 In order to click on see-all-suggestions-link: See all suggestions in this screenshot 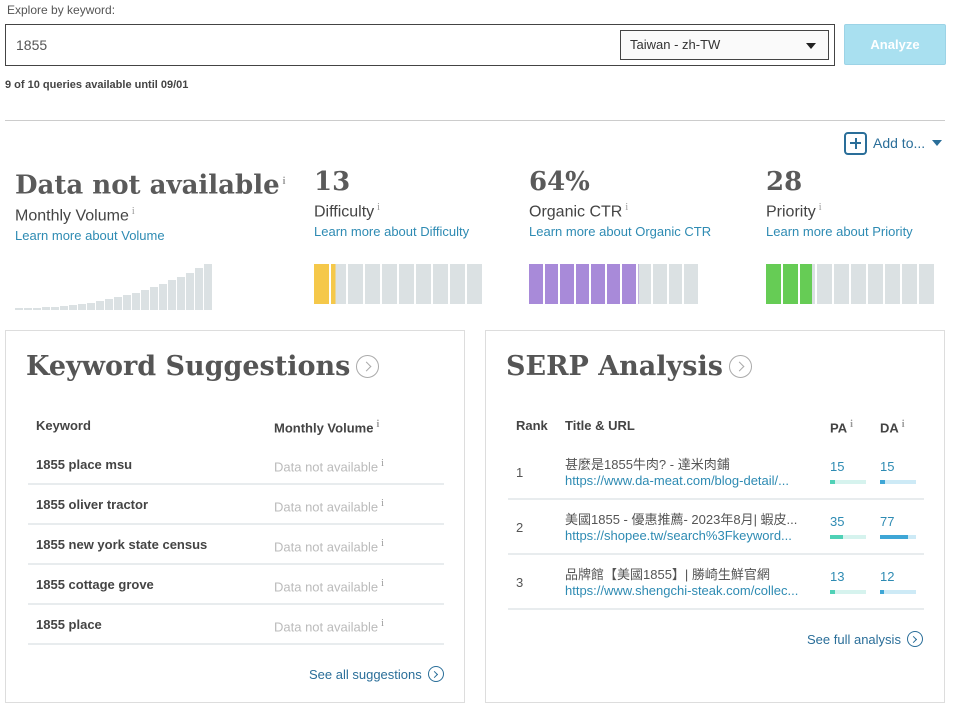, I will do `click(376, 674)`.